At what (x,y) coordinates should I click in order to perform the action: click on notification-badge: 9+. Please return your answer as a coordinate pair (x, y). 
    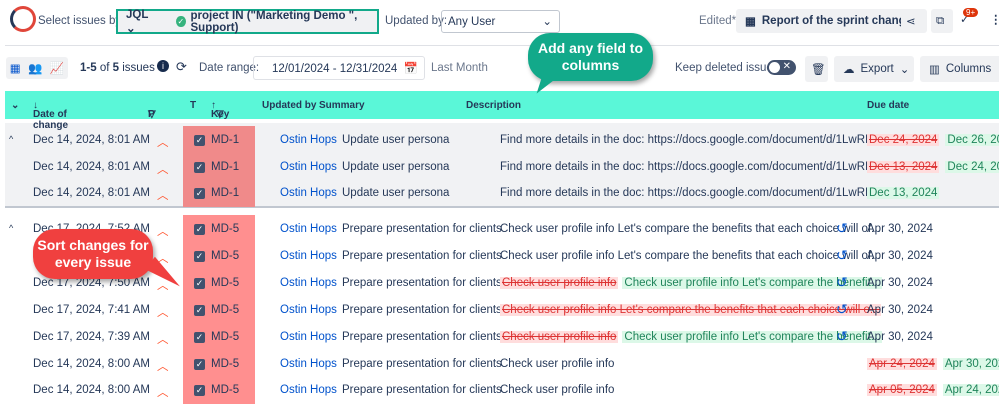
    Looking at the image, I should click on (971, 12).